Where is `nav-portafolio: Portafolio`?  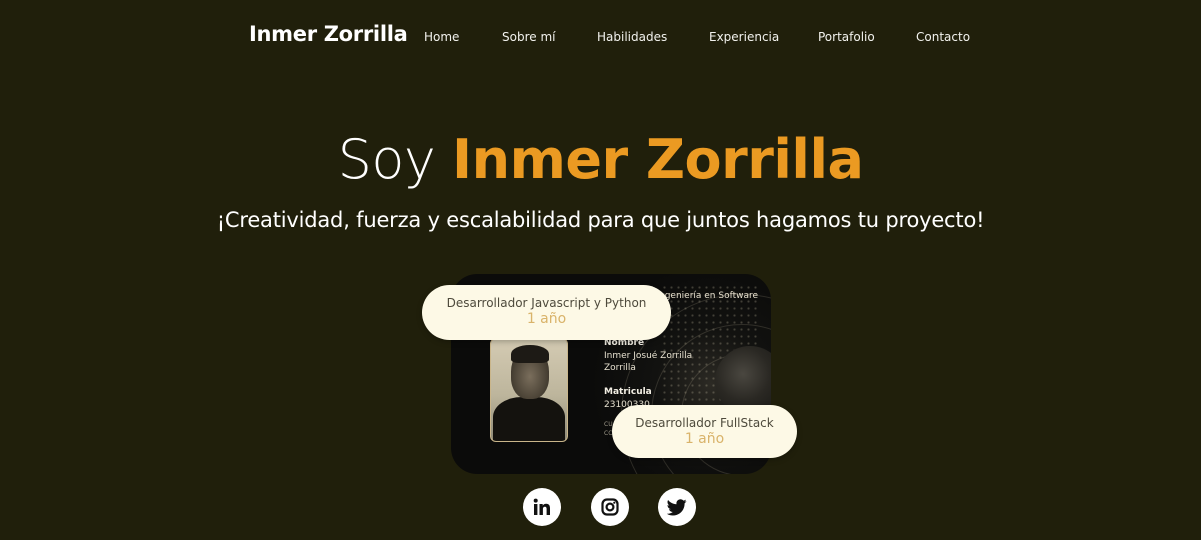 nav-portafolio: Portafolio is located at coordinates (846, 37).